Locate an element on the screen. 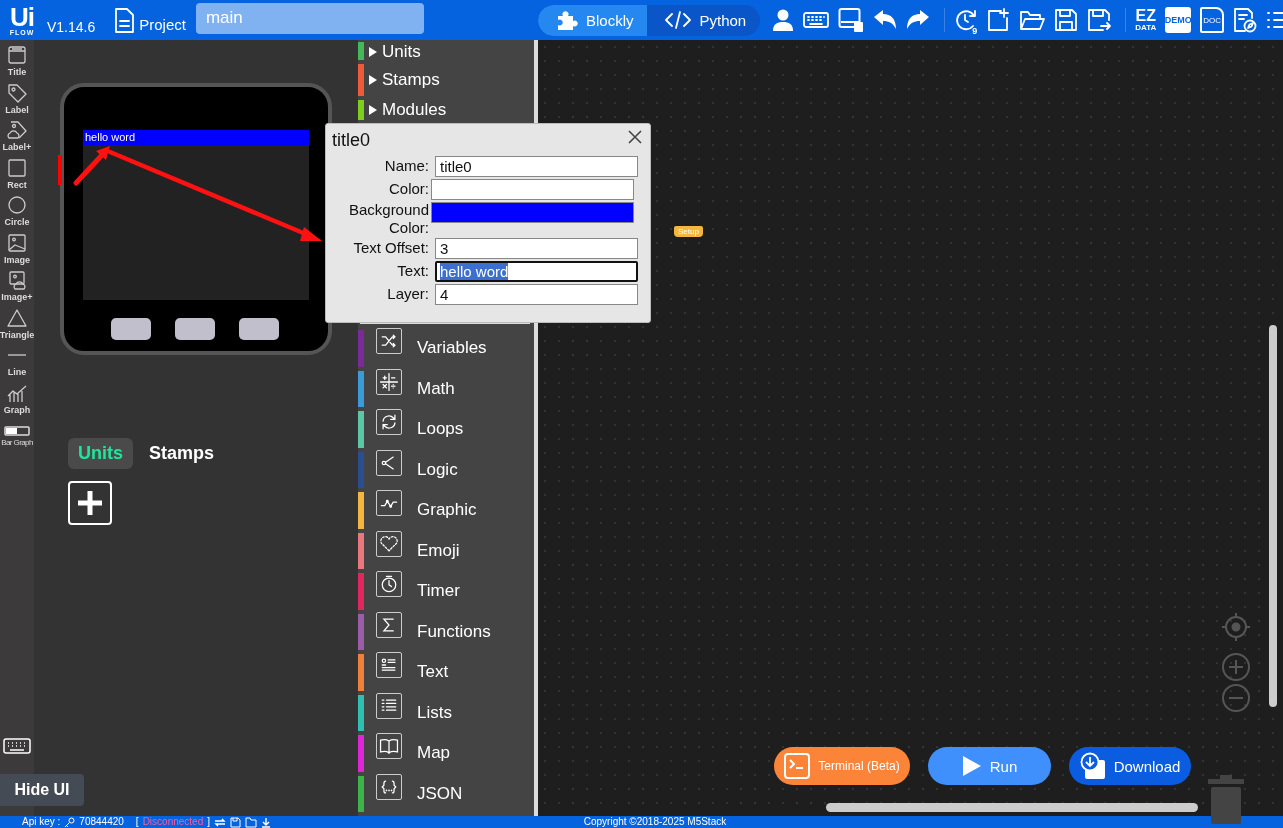  history-button: 9 is located at coordinates (966, 20).